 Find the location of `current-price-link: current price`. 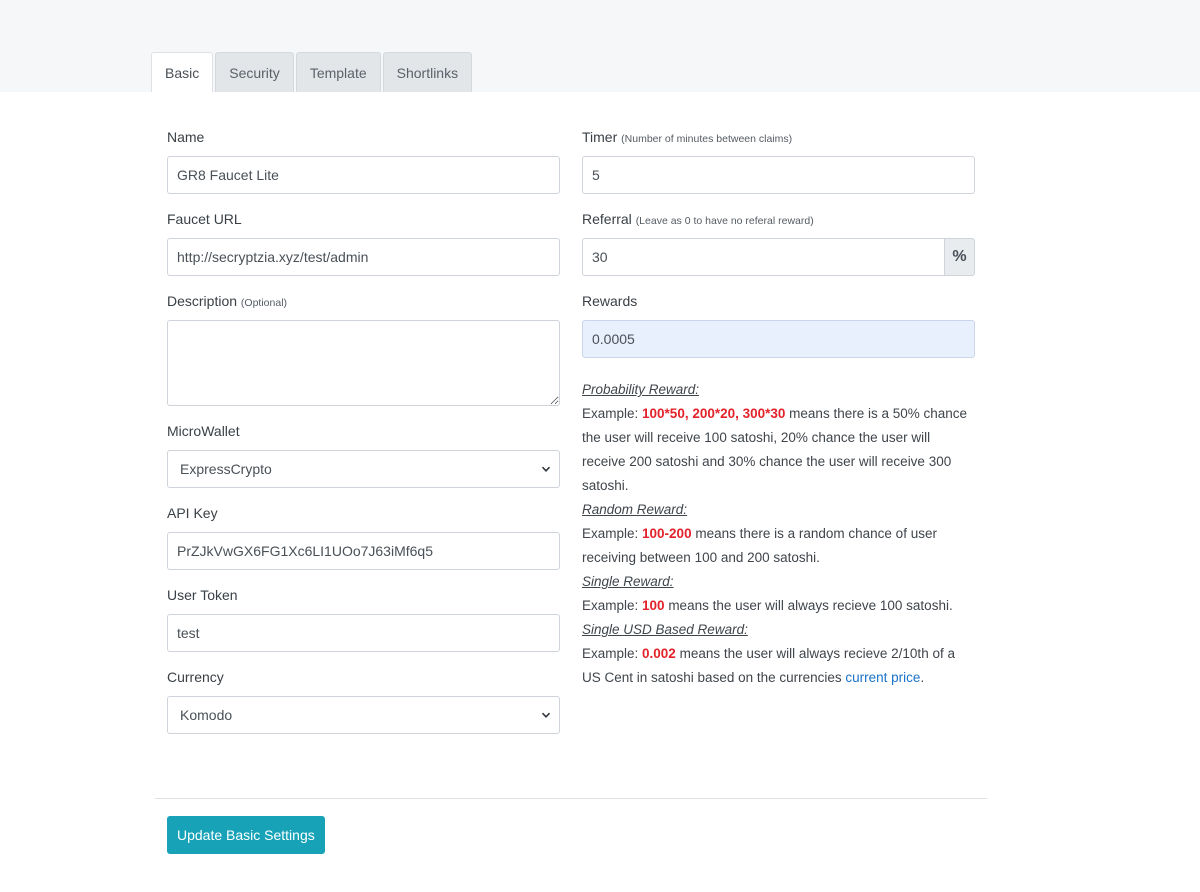

current-price-link: current price is located at coordinates (882, 677).